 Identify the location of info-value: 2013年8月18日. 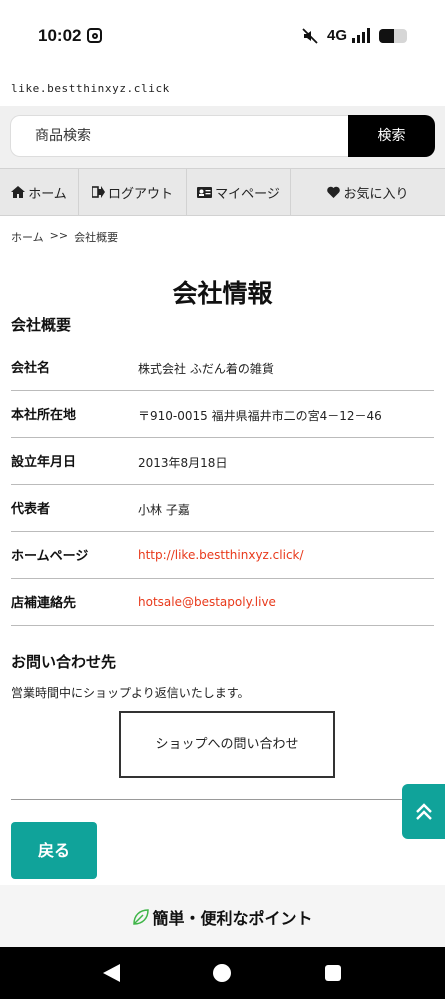
(183, 463).